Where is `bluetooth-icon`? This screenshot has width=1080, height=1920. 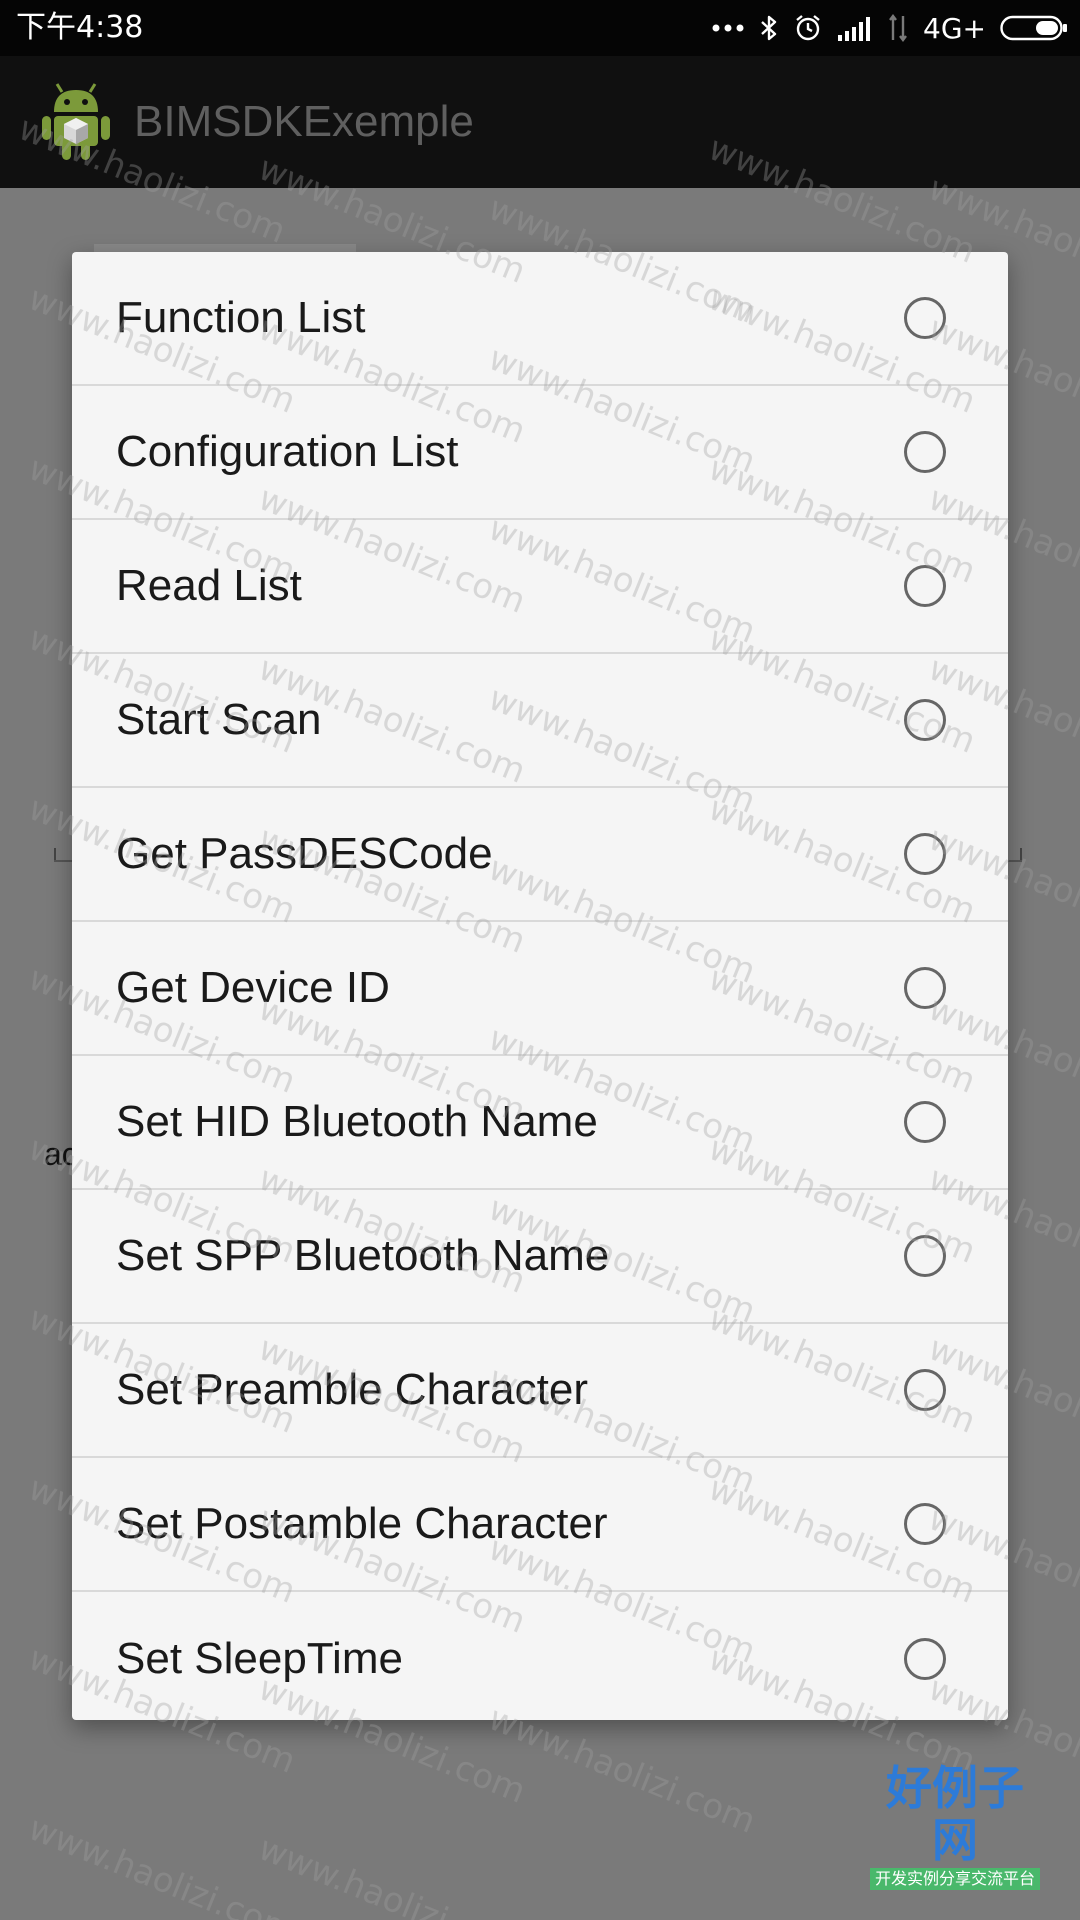
bluetooth-icon is located at coordinates (769, 28).